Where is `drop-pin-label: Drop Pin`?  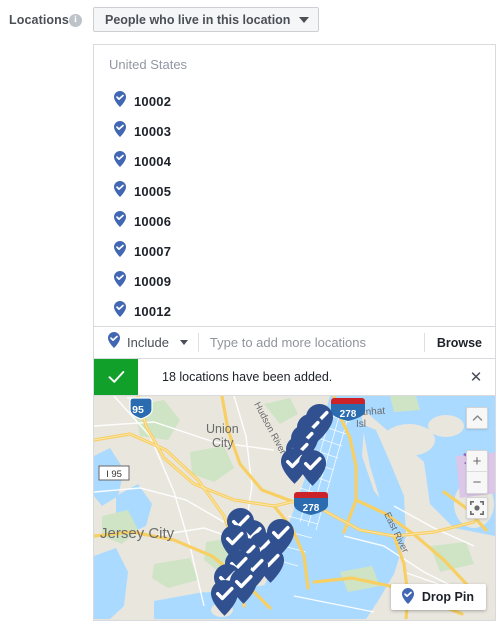 drop-pin-label: Drop Pin is located at coordinates (447, 597).